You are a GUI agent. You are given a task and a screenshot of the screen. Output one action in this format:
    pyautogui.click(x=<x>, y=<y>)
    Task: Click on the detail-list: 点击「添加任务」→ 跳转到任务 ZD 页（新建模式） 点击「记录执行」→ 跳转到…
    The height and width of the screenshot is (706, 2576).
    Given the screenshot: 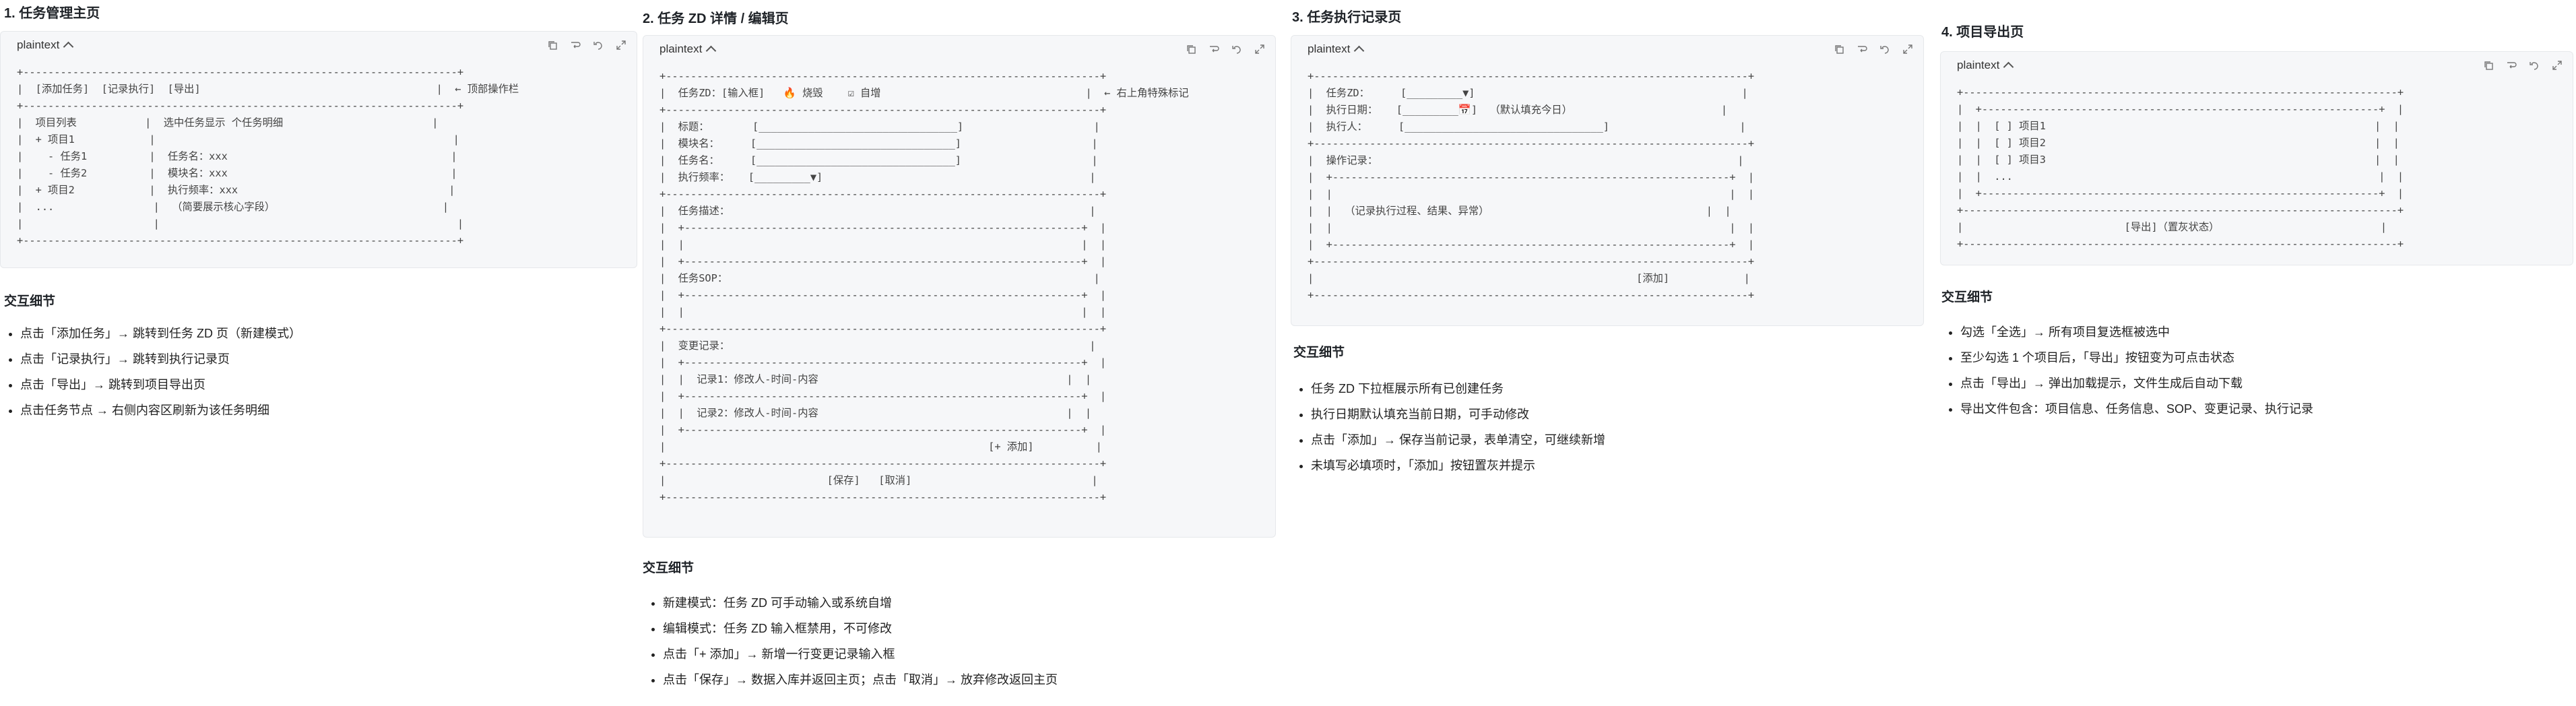 What is the action you would take?
    pyautogui.click(x=150, y=372)
    